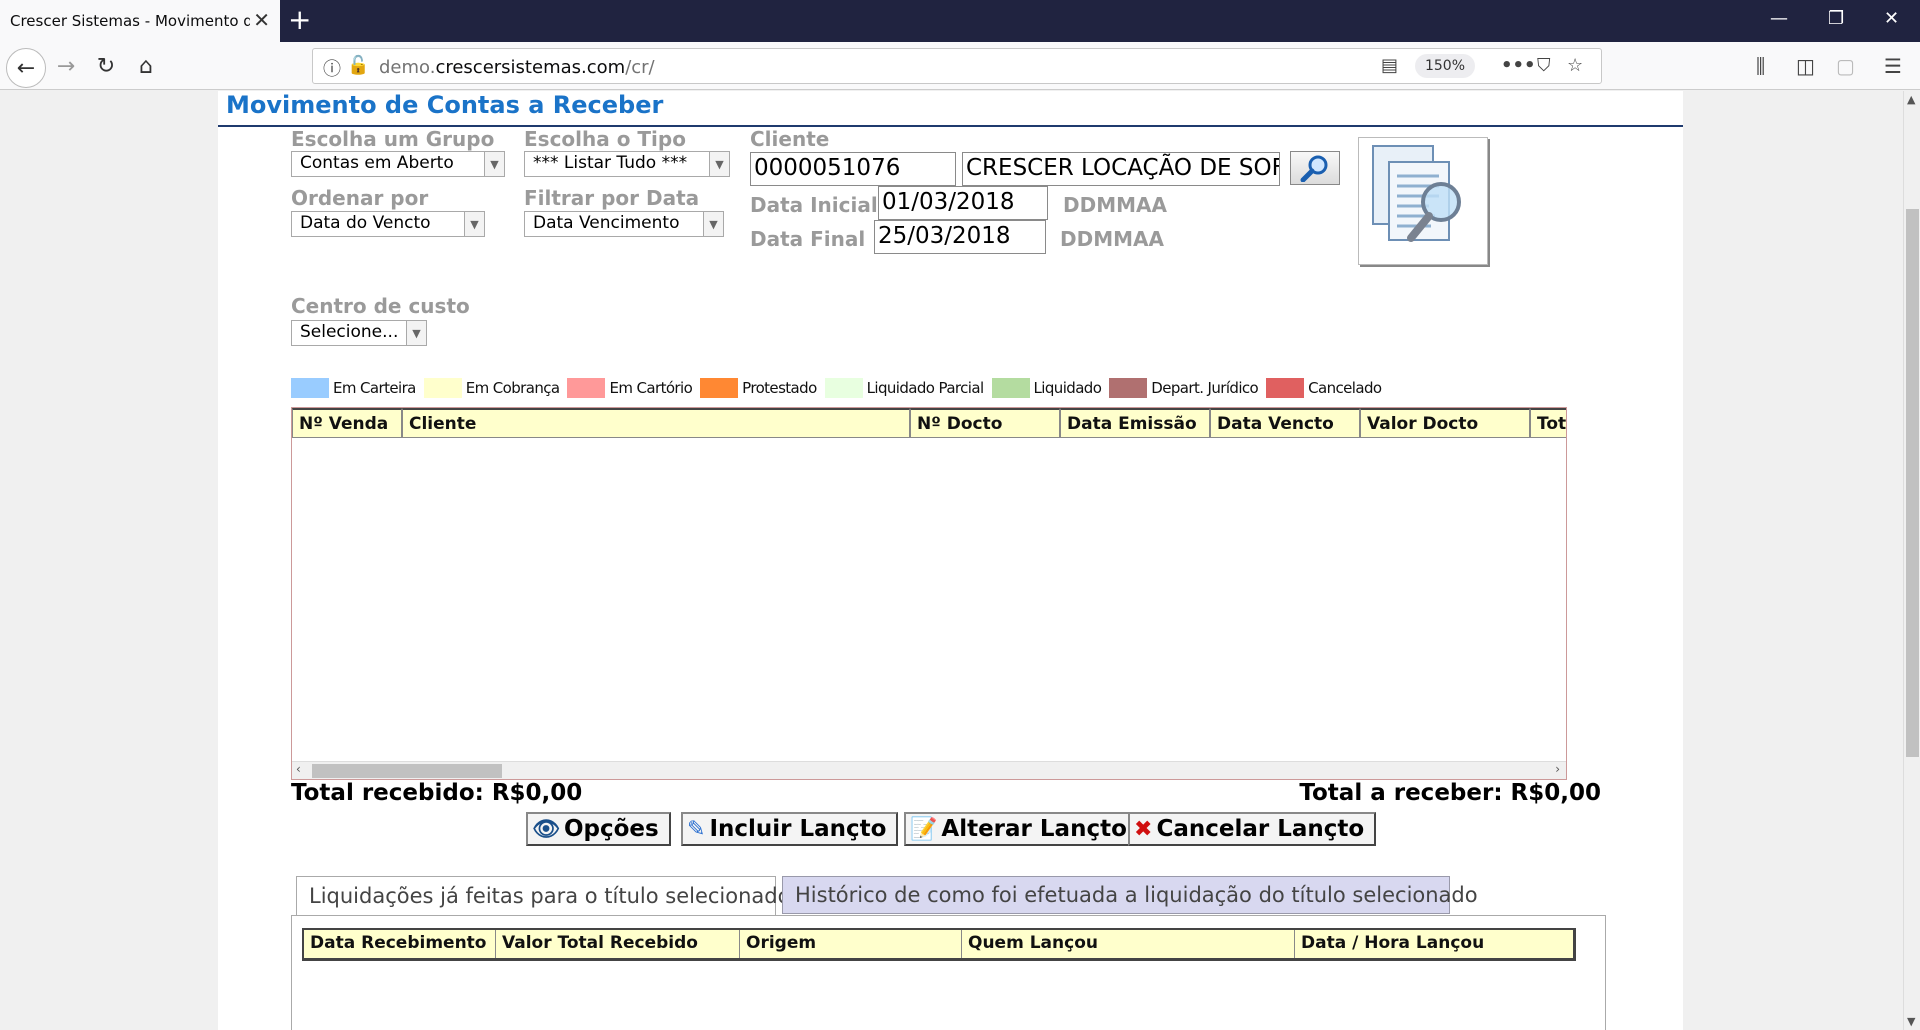 The width and height of the screenshot is (1920, 1030). I want to click on legend-item: Protestado, so click(758, 388).